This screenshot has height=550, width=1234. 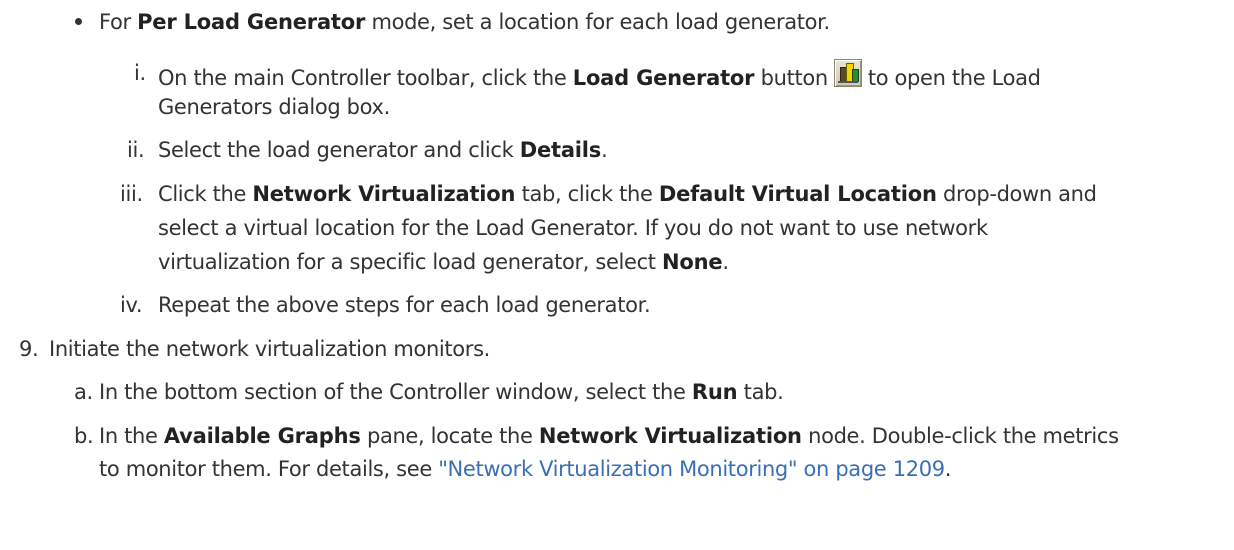 I want to click on step-marker: a., so click(x=83, y=392).